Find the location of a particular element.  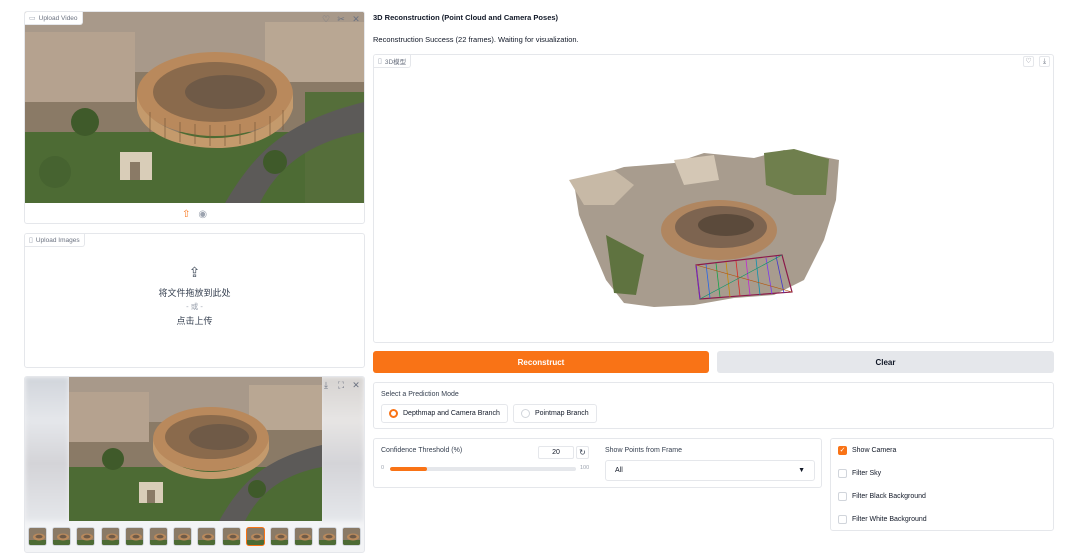

filter-black-label: Filter Black Background is located at coordinates (889, 496).